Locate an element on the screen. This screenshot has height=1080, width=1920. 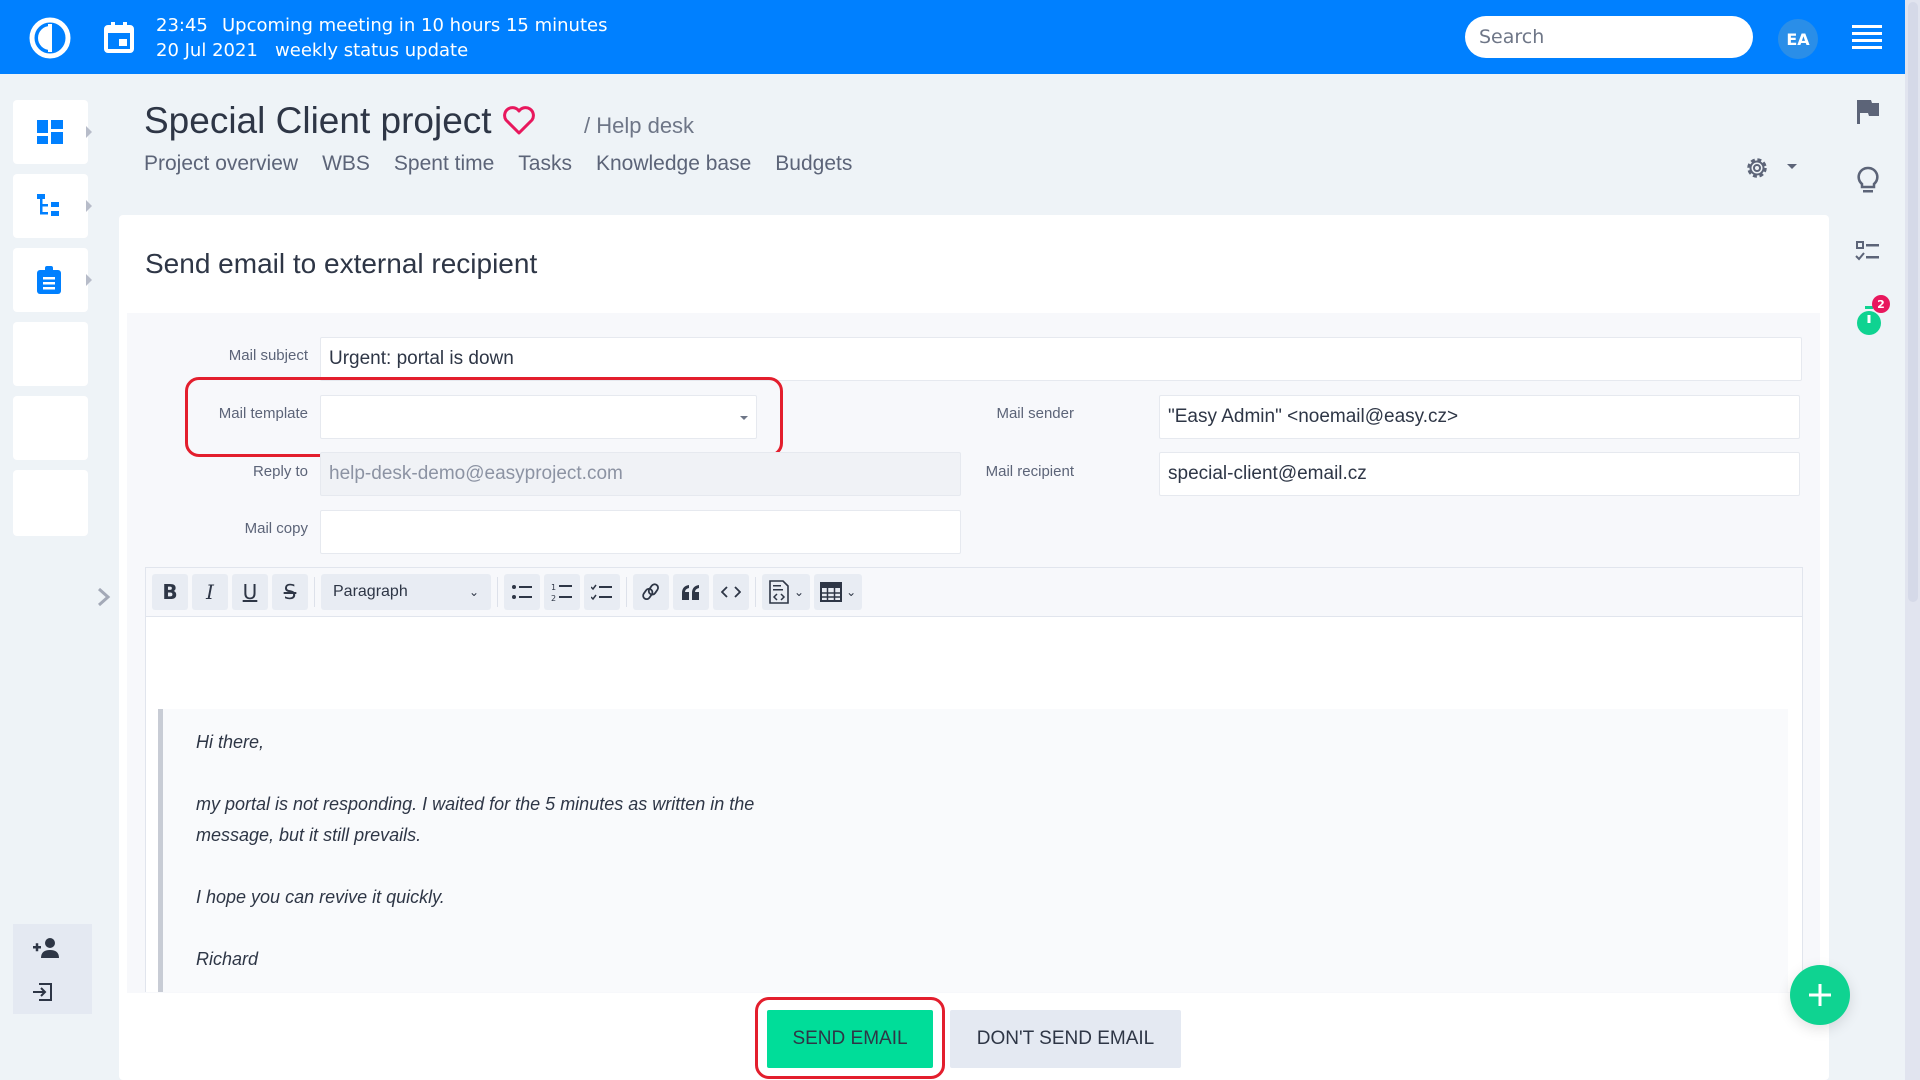
mail-subject-label: Mail subject is located at coordinates (268, 355).